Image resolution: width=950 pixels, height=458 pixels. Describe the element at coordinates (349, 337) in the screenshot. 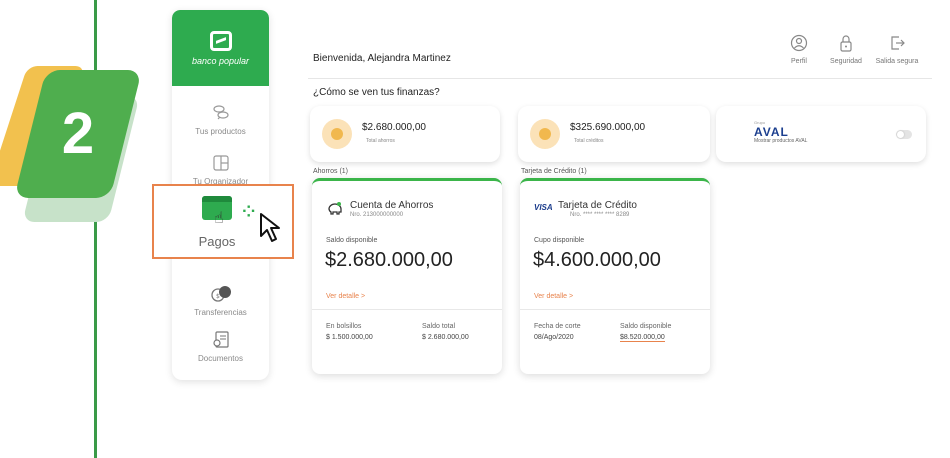

I see `pockets-value: $ 1.500.000,00` at that location.